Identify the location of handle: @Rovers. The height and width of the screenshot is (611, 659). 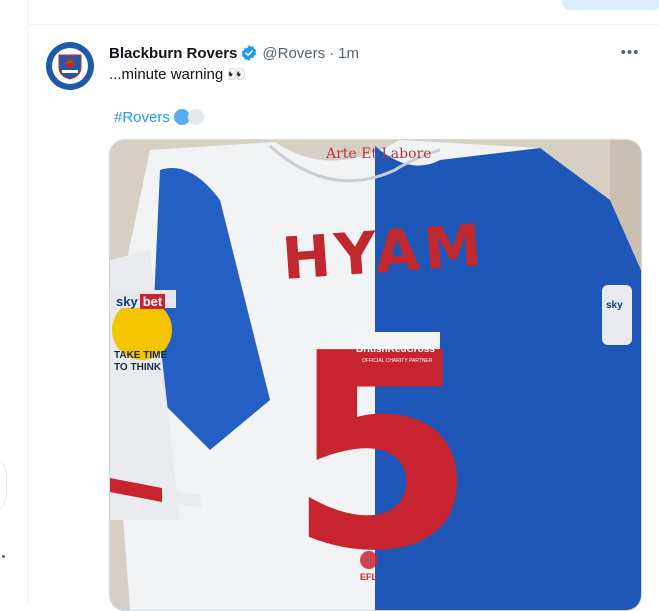
(293, 53).